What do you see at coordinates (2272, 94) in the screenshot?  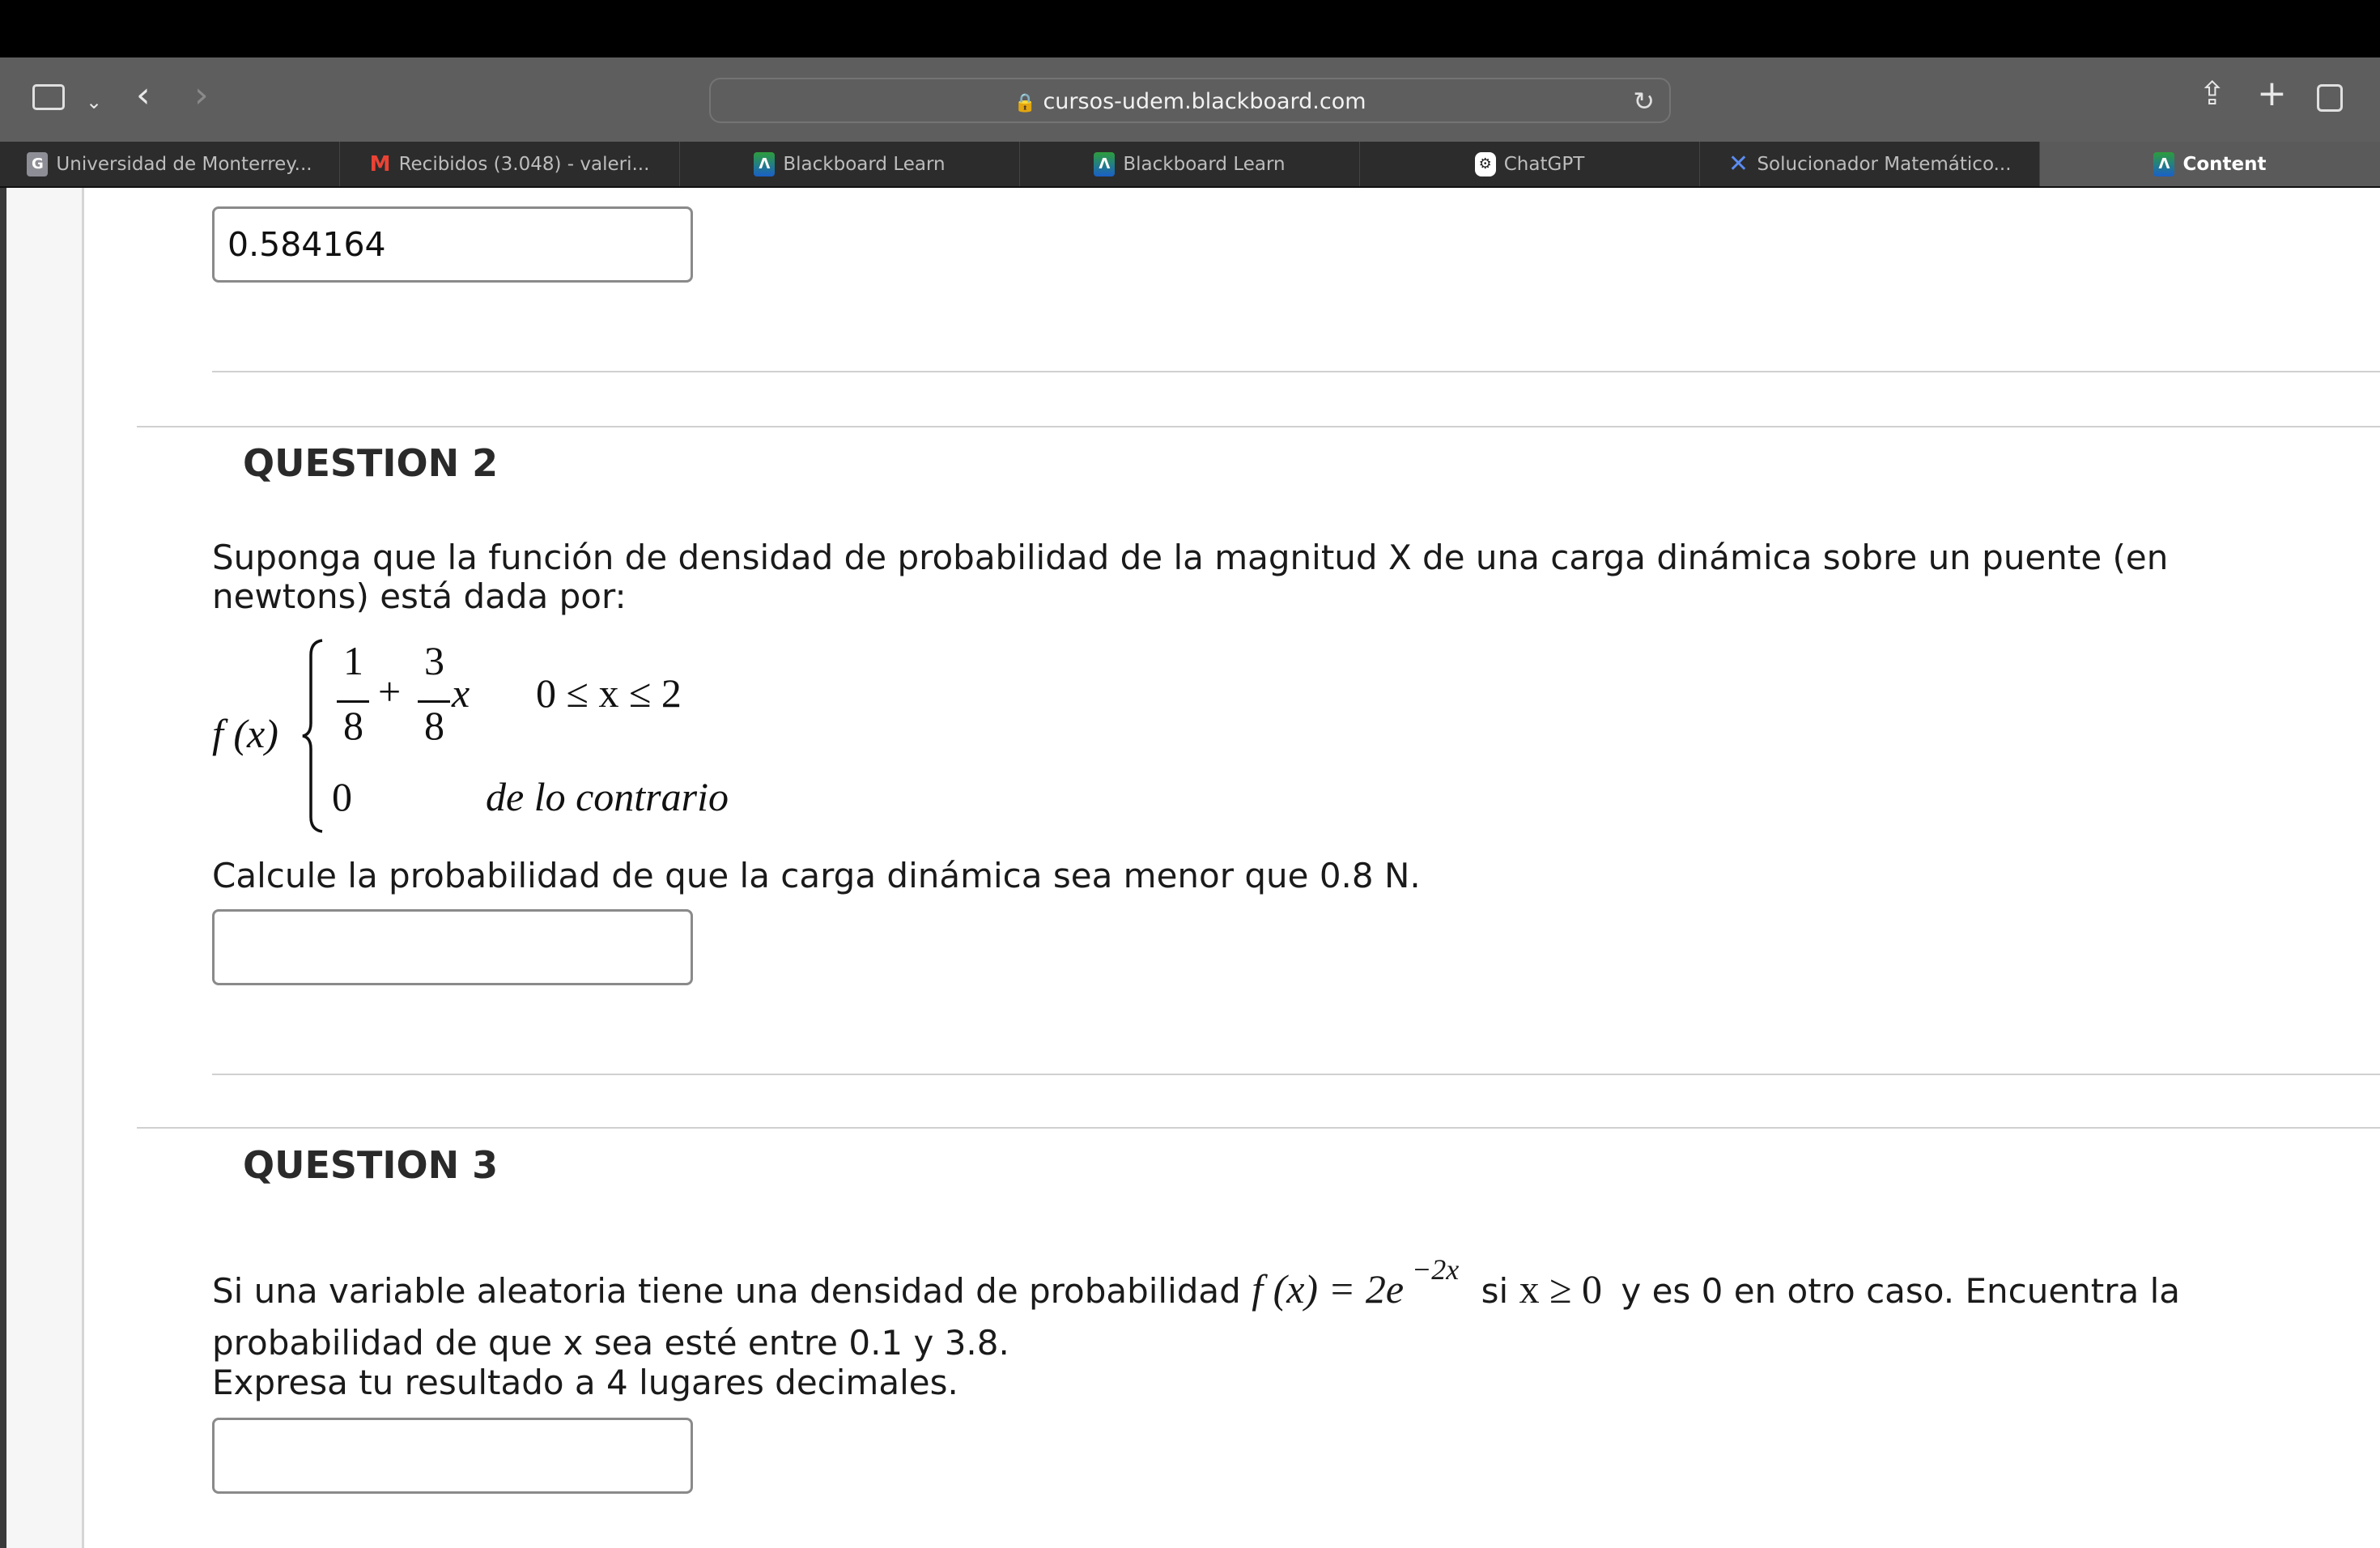 I see `new-tab-icon: +` at bounding box center [2272, 94].